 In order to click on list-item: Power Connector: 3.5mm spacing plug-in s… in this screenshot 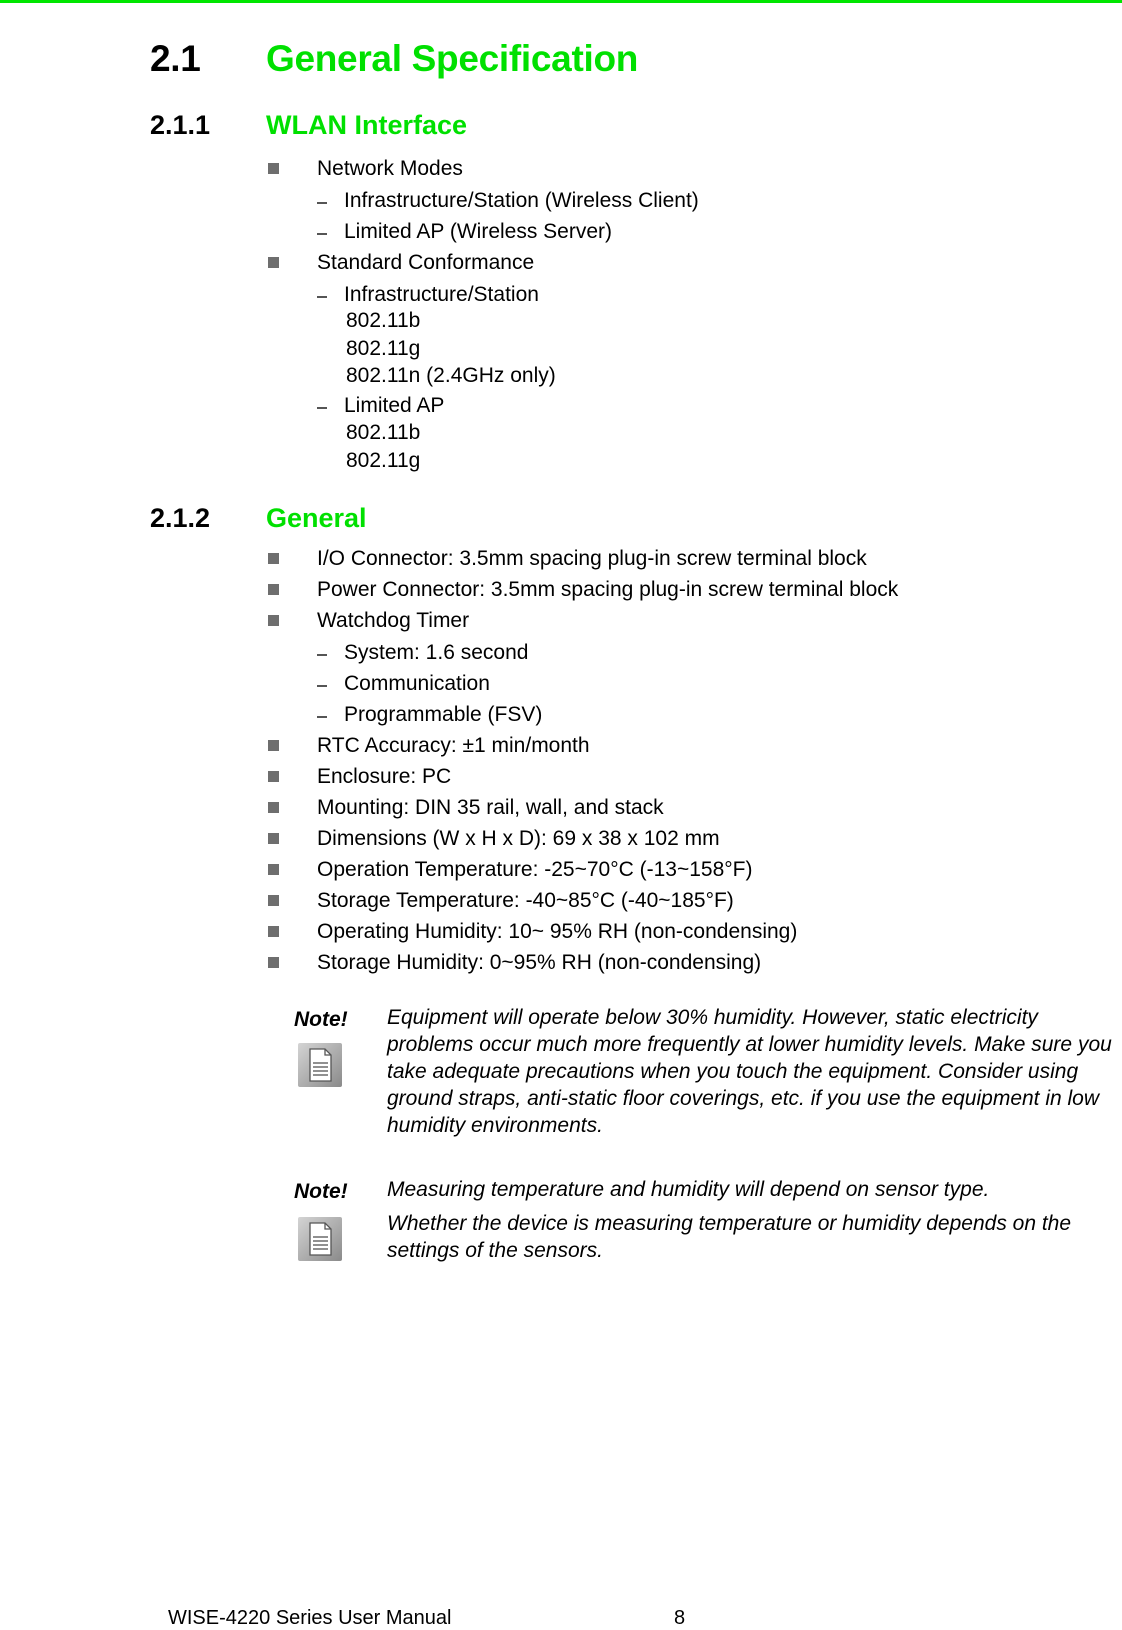, I will do `click(608, 589)`.